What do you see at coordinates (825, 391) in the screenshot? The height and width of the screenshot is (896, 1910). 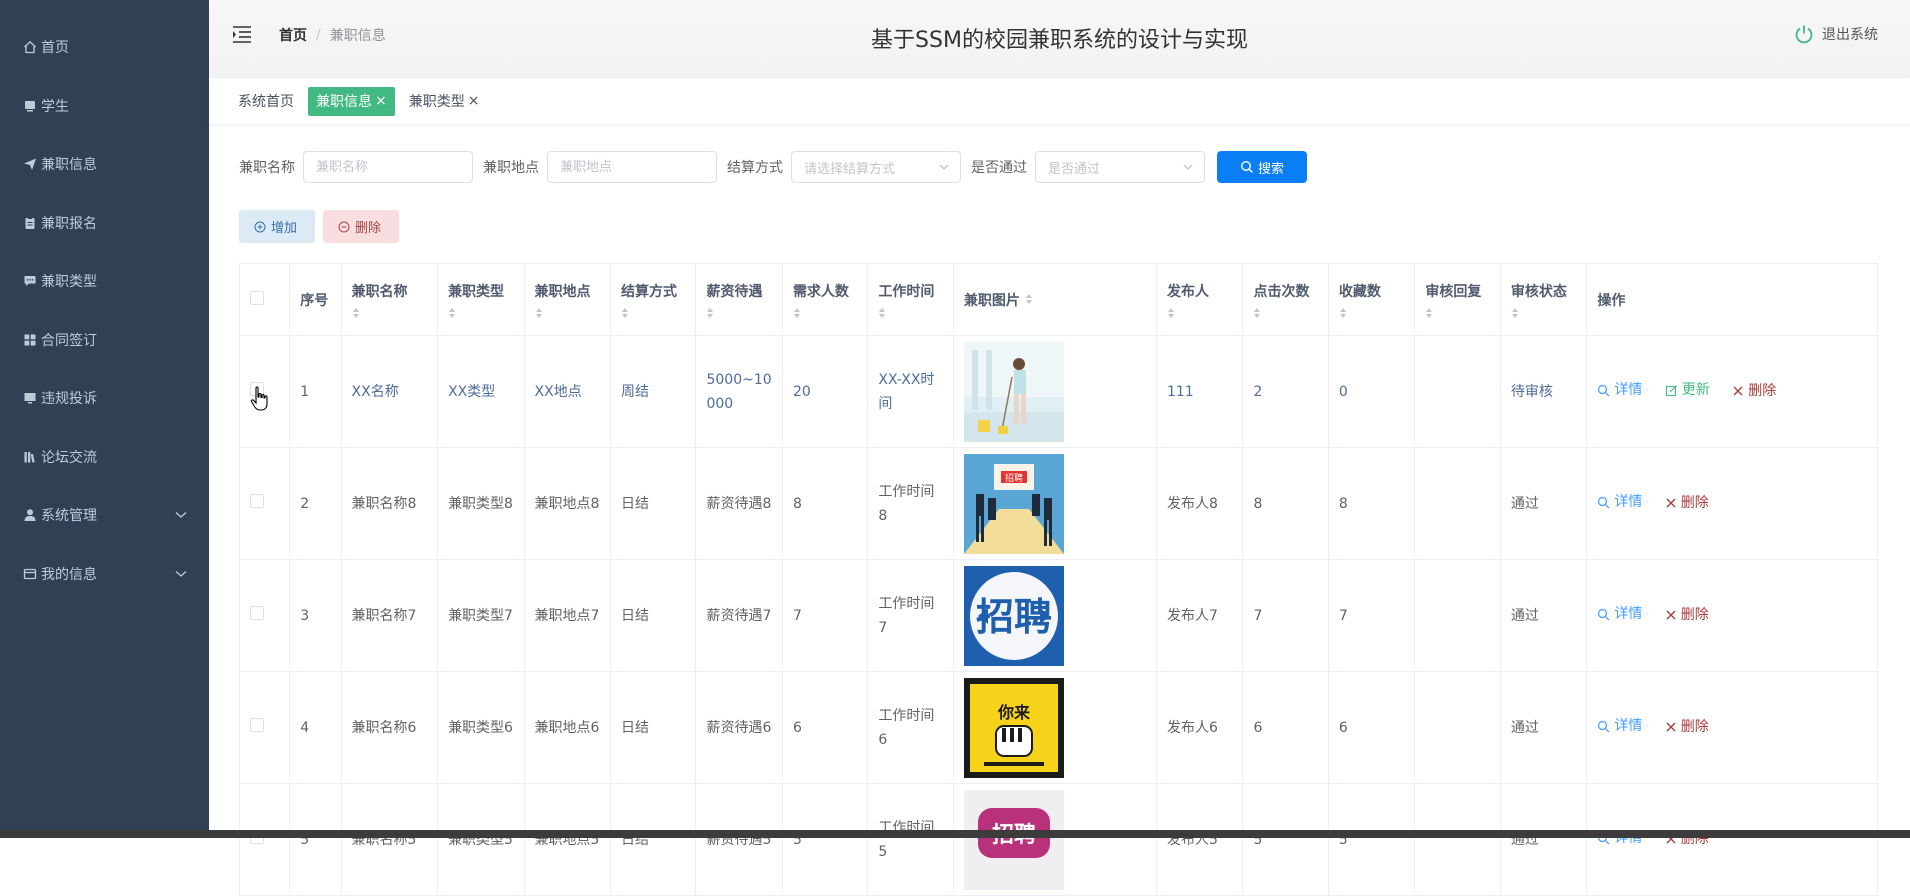 I see `cell-need: 20` at bounding box center [825, 391].